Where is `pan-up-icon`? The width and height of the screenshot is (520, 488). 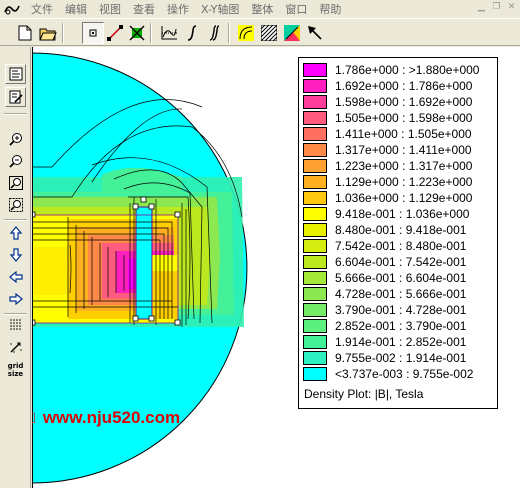
pan-up-icon is located at coordinates (15, 233).